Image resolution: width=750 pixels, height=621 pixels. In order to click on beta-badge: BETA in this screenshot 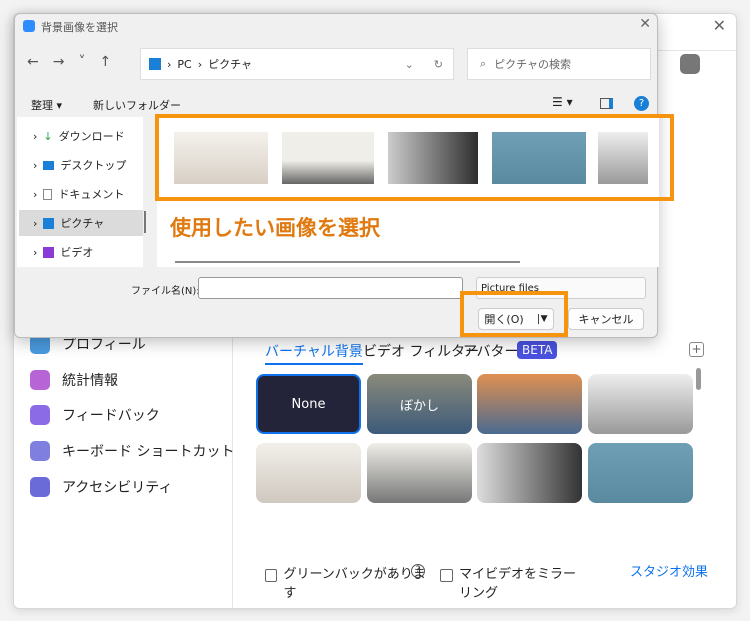, I will do `click(537, 350)`.